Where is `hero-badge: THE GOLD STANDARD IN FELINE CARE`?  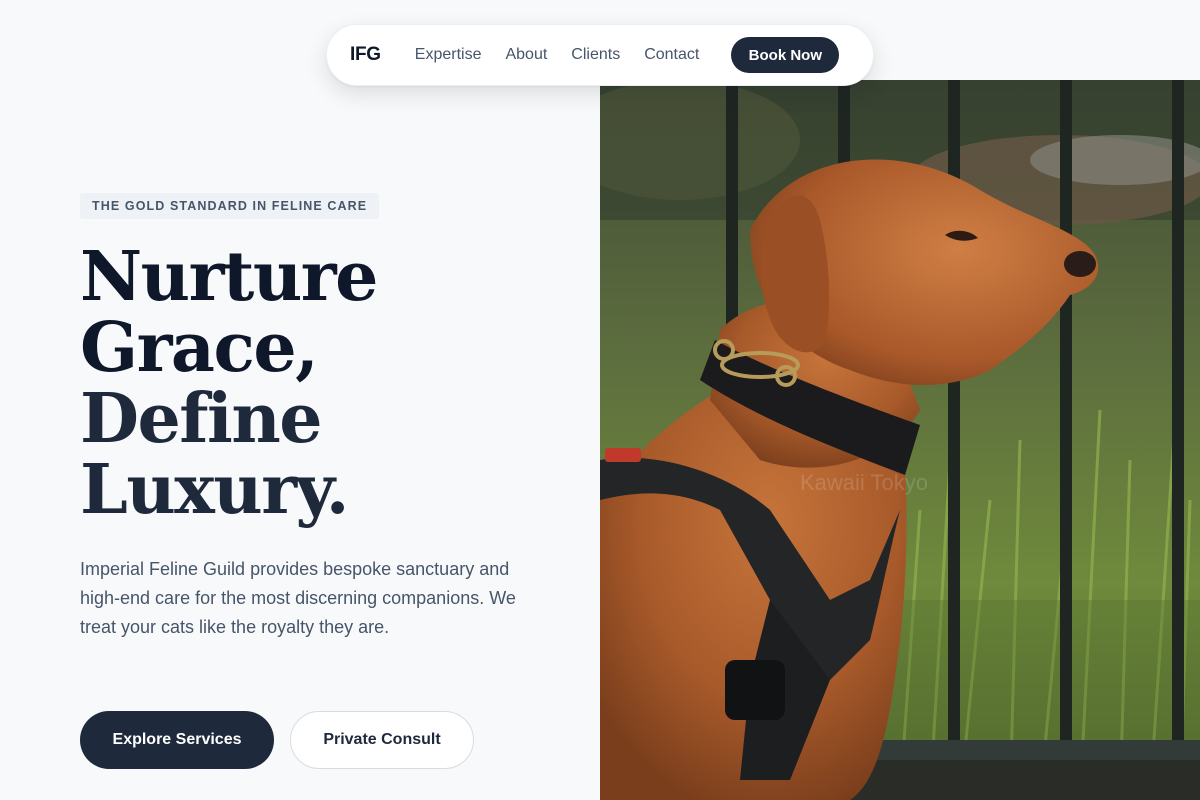
hero-badge: THE GOLD STANDARD IN FELINE CARE is located at coordinates (230, 206).